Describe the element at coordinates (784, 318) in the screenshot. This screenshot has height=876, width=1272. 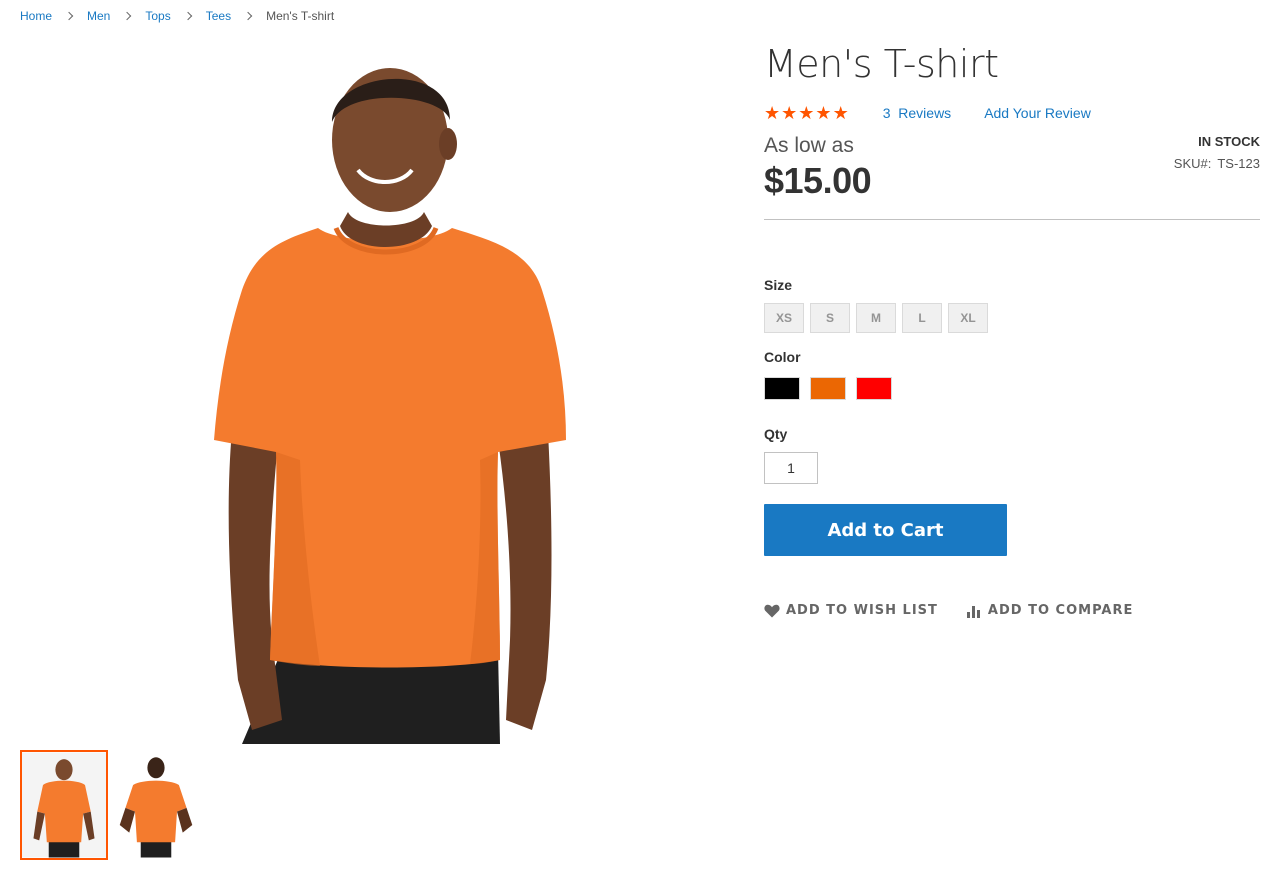
I see `size-option-xs: XS` at that location.